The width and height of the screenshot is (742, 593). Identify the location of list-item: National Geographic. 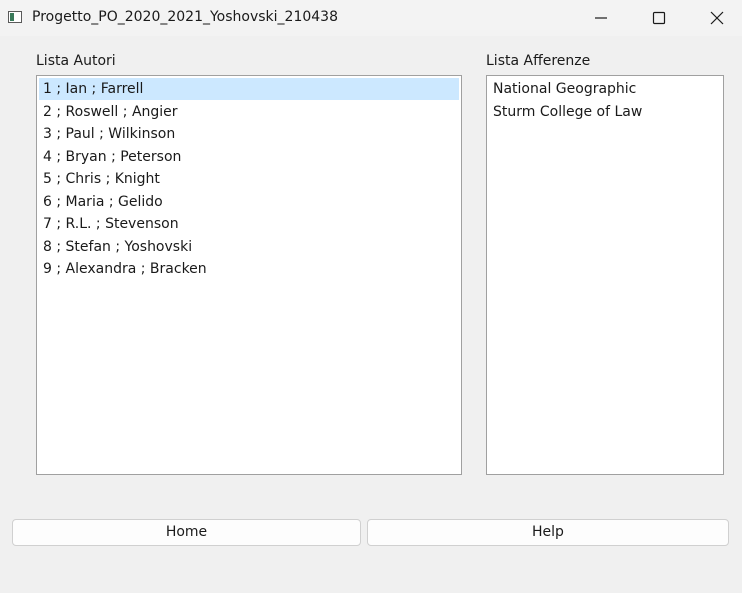
(605, 89).